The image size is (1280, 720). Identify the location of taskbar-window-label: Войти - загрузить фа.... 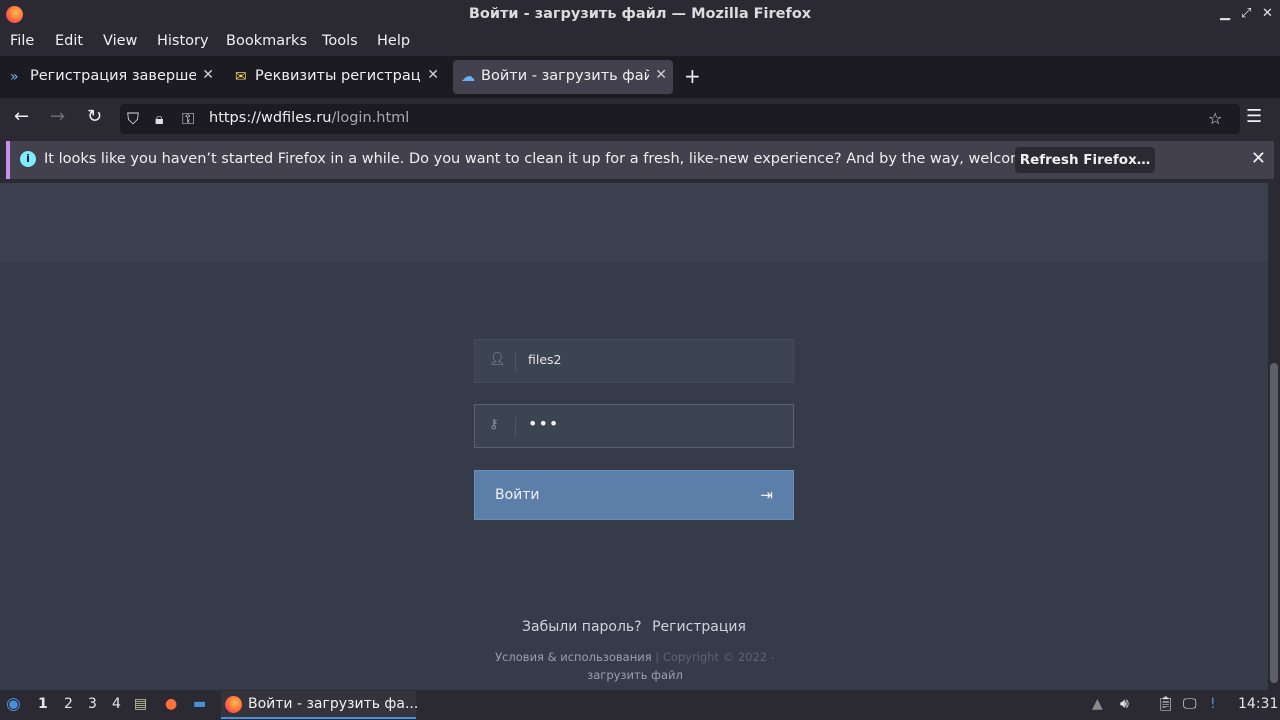
(333, 704).